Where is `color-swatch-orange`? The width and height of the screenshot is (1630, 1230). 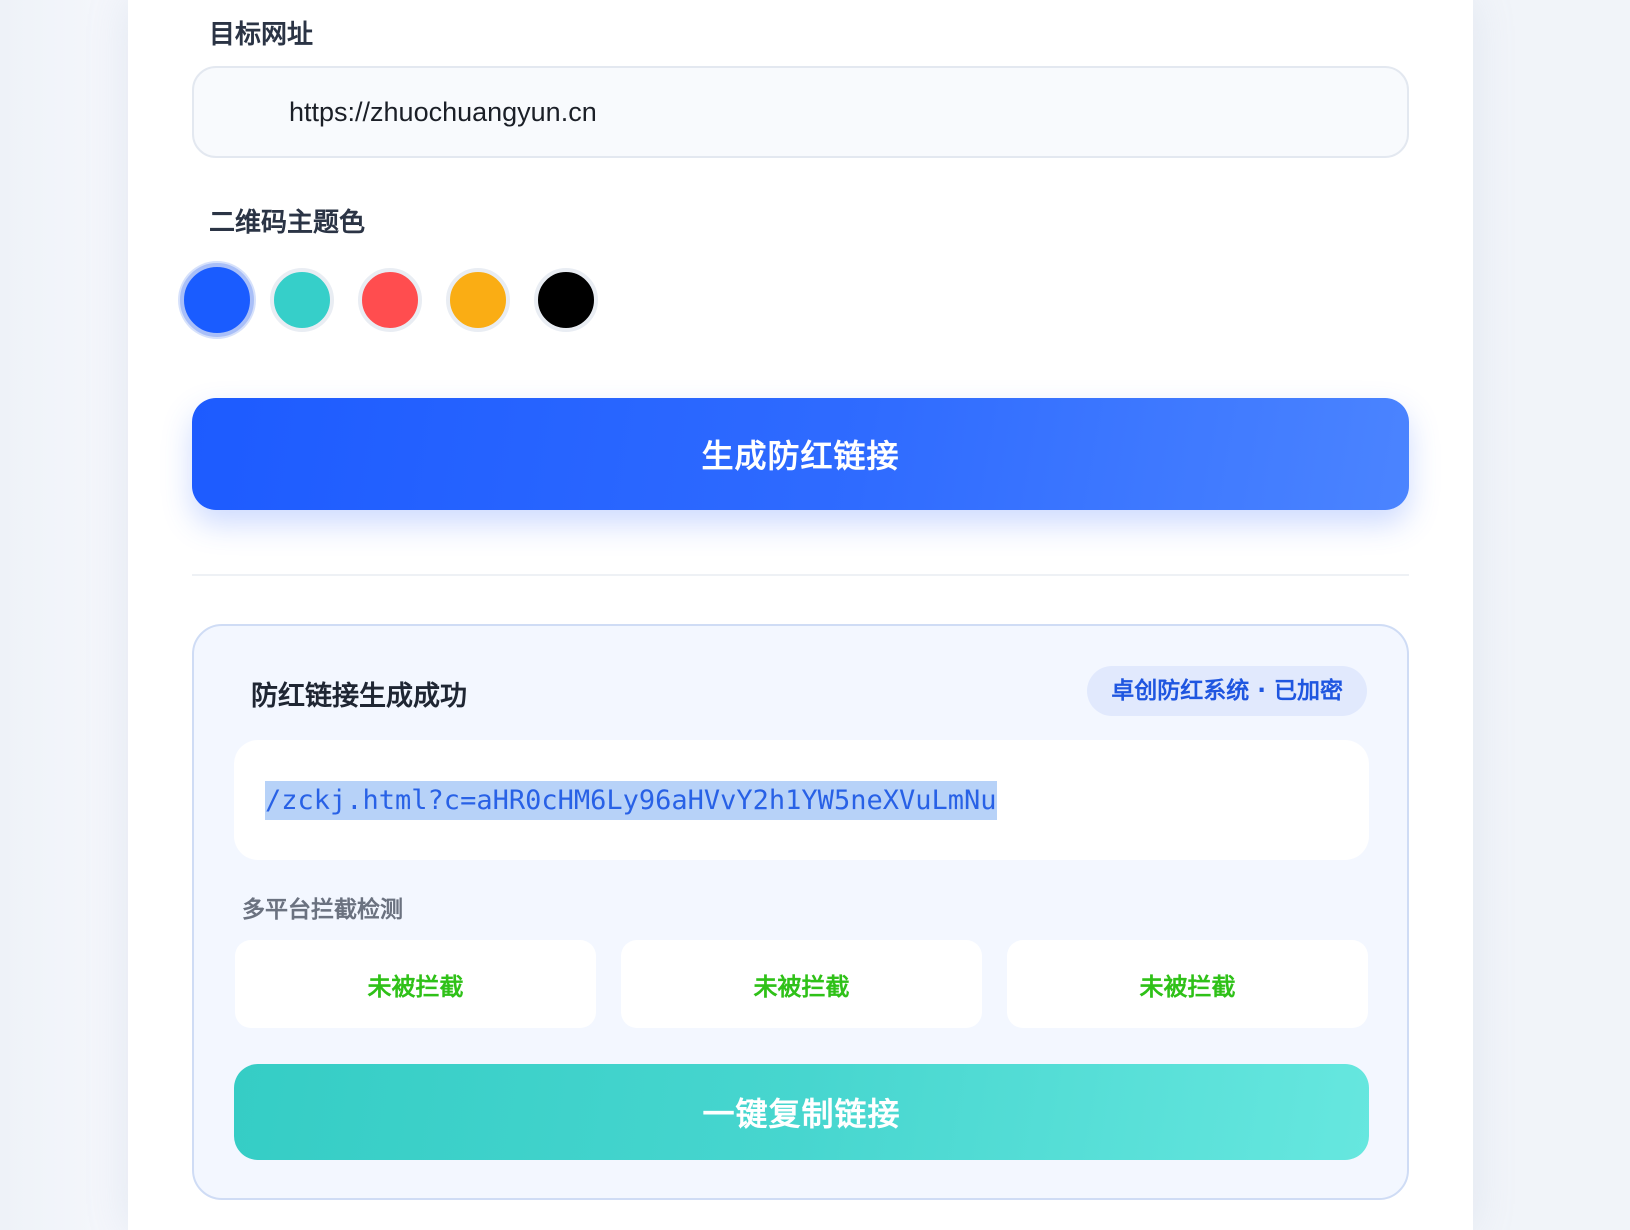 color-swatch-orange is located at coordinates (478, 300).